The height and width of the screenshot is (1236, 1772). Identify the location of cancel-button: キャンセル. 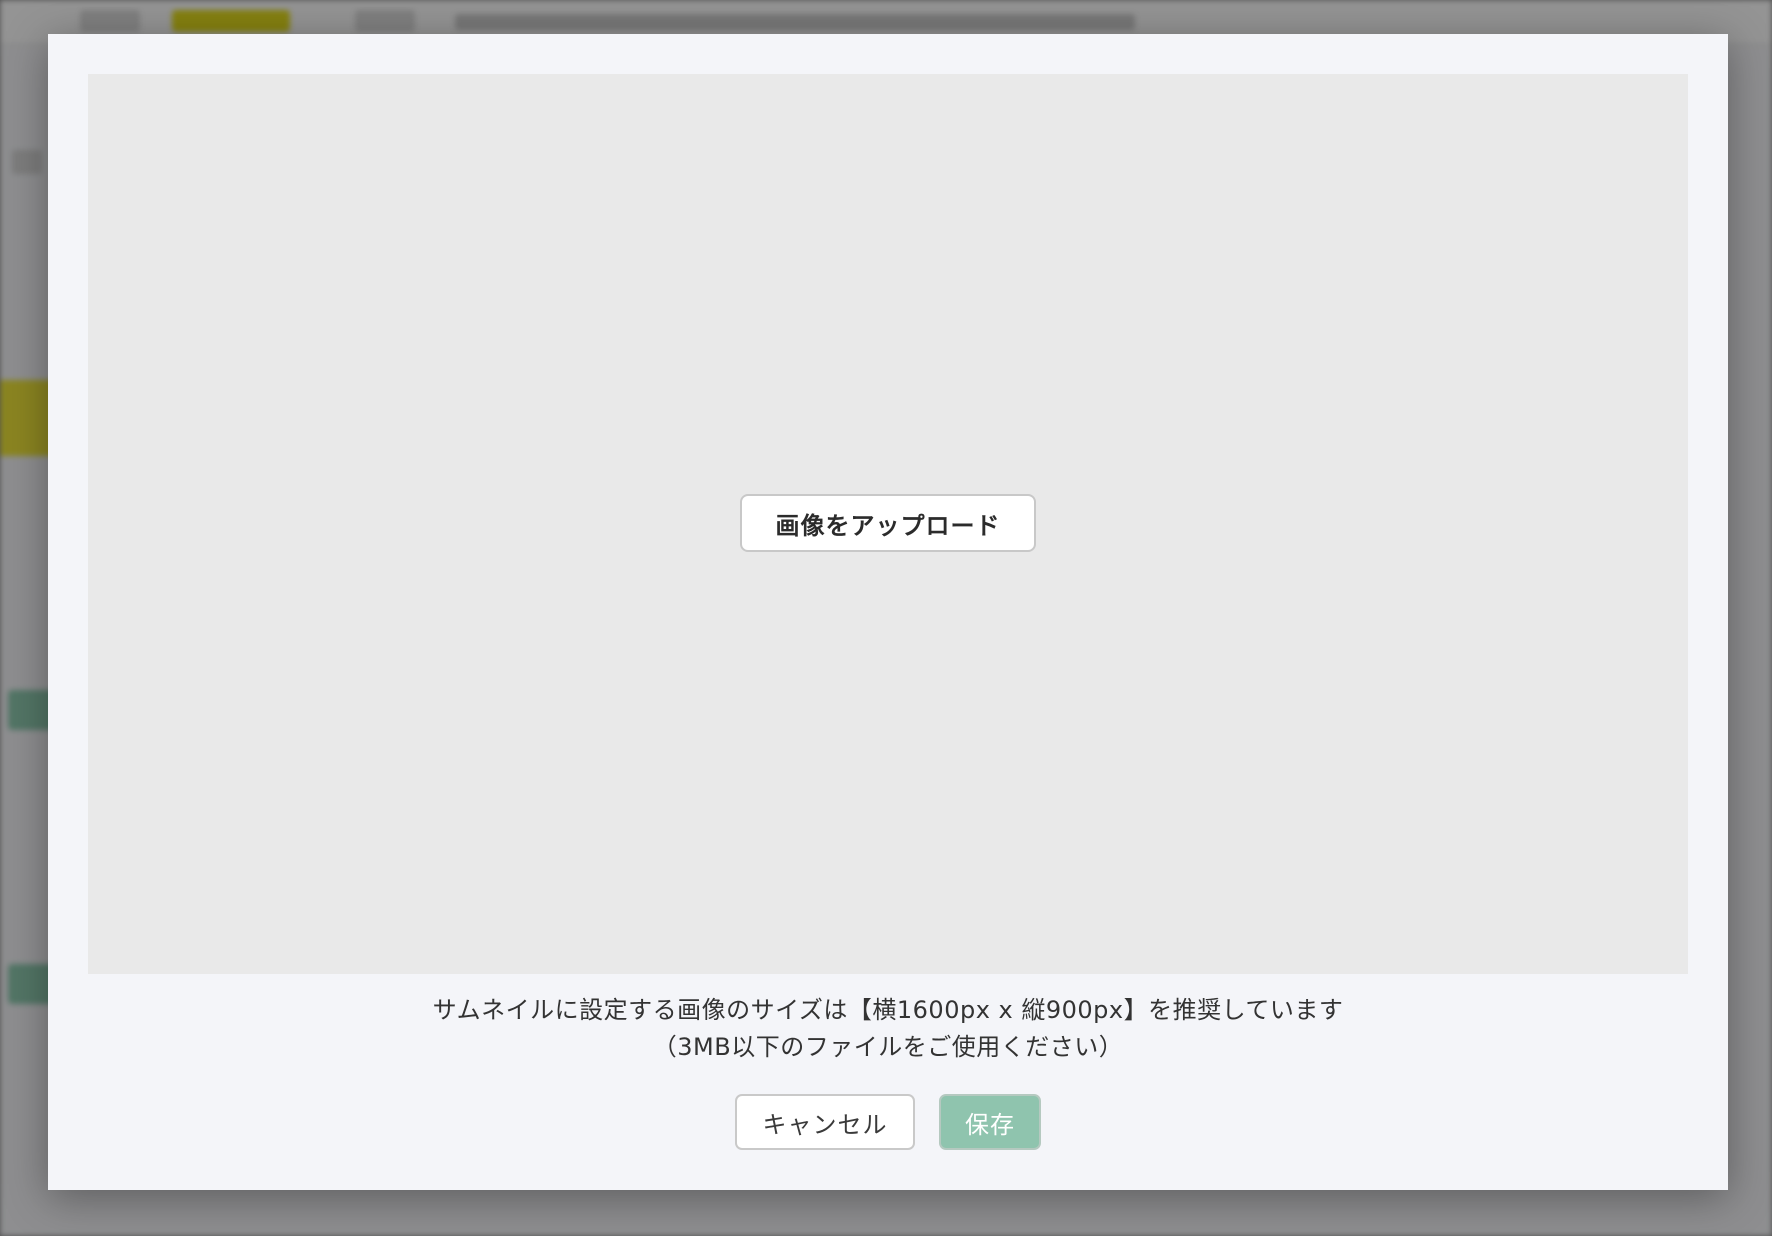
(825, 1122).